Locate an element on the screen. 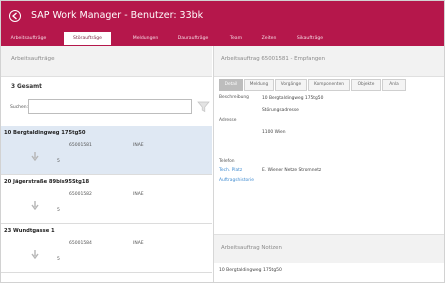 The image size is (445, 283). tab-arbeitsauftraege: Arbeitsaufträge is located at coordinates (28, 38).